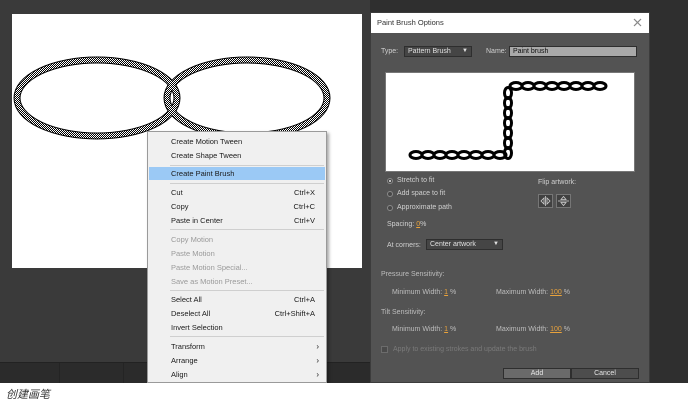 The image size is (688, 409). I want to click on name-label: Name:, so click(496, 51).